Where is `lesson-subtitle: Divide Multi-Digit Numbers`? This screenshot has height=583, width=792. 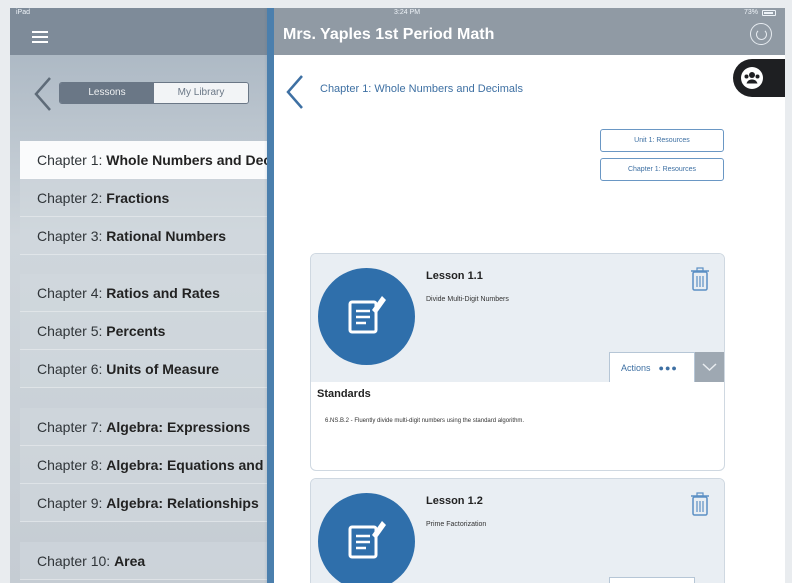 lesson-subtitle: Divide Multi-Digit Numbers is located at coordinates (467, 299).